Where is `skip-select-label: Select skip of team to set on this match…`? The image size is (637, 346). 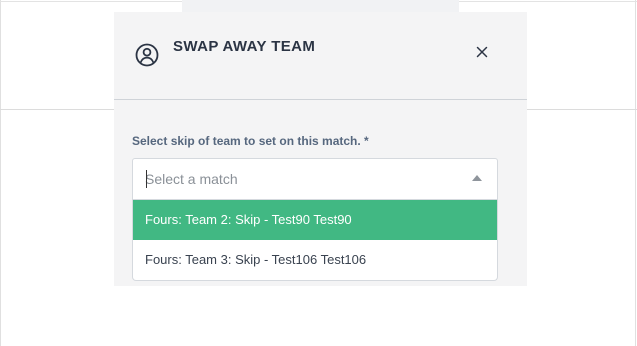
skip-select-label: Select skip of team to set on this match… is located at coordinates (250, 141).